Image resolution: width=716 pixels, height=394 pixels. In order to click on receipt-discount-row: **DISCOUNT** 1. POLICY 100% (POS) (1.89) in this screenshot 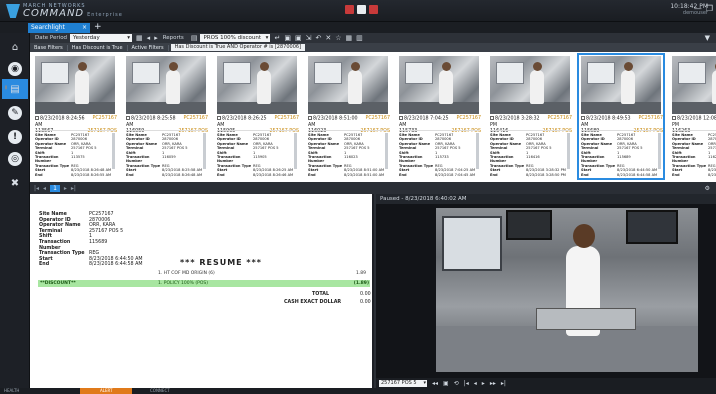, I will do `click(204, 283)`.